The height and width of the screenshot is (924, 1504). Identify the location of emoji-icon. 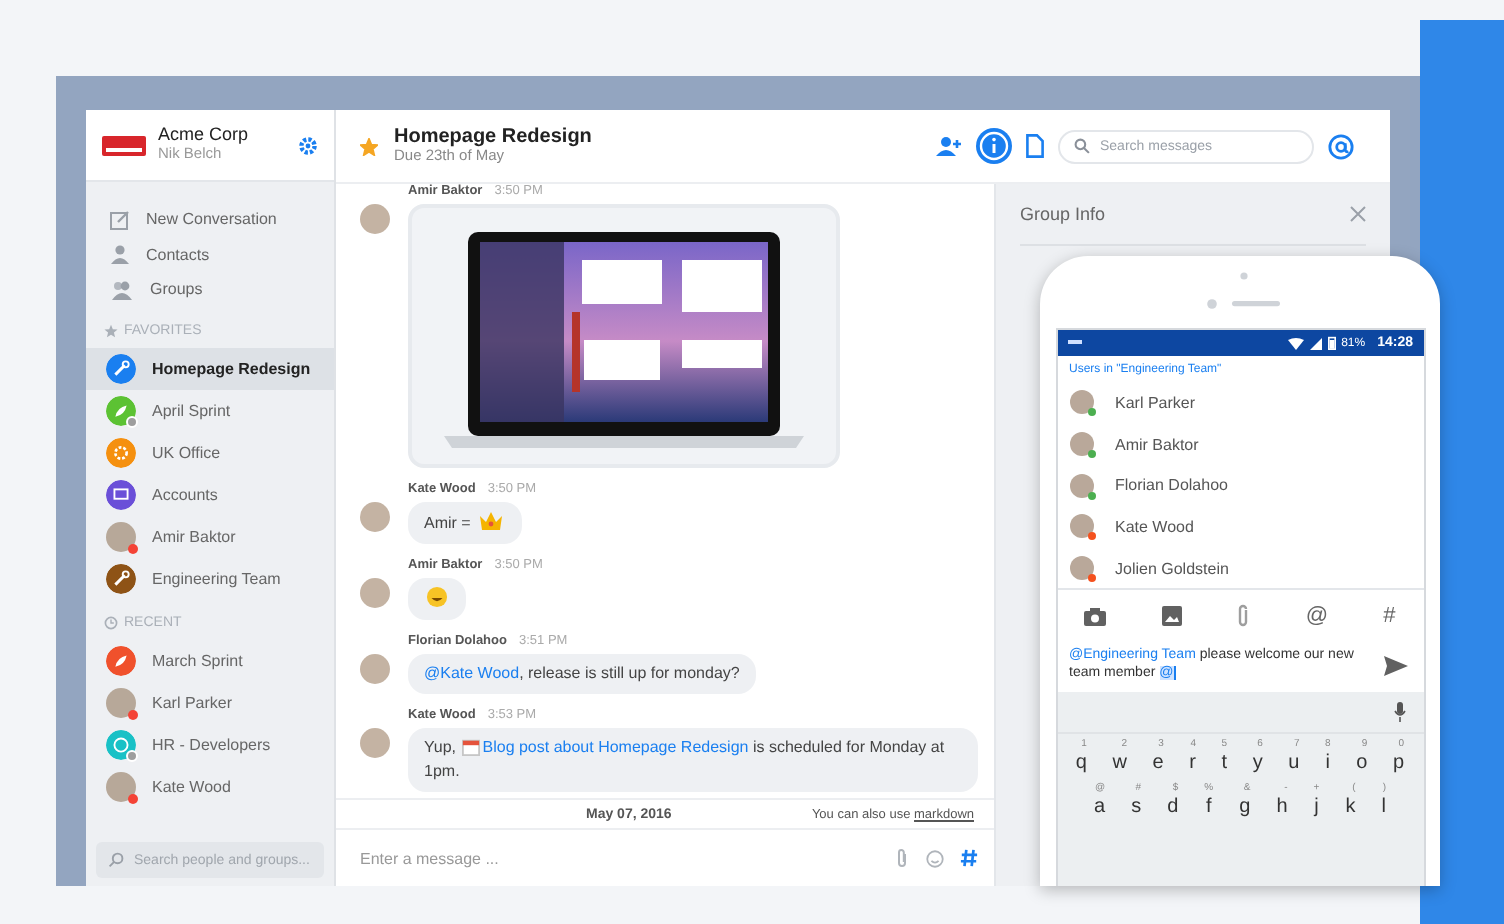
(935, 858).